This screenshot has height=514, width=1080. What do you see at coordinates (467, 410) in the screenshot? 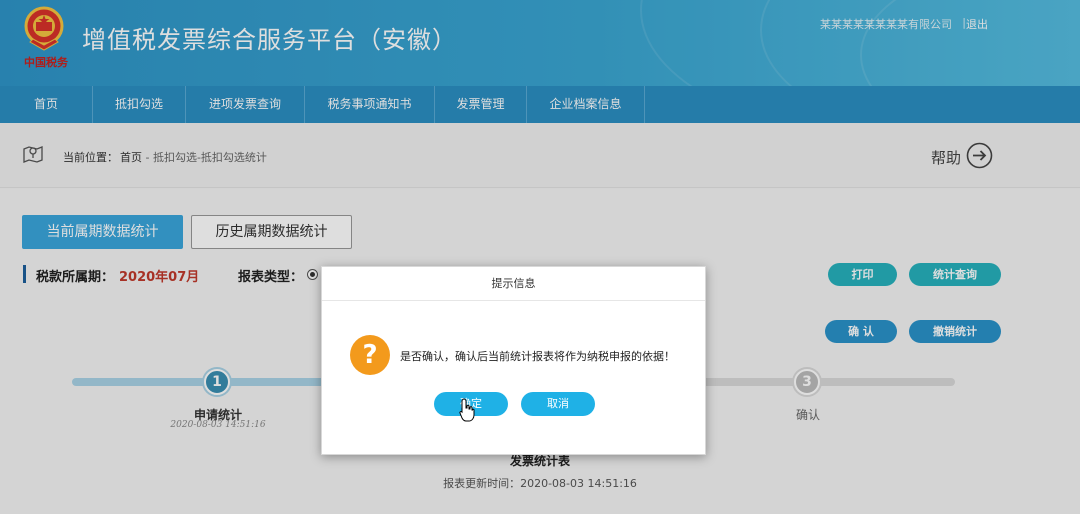
I see `hand-cursor-icon` at bounding box center [467, 410].